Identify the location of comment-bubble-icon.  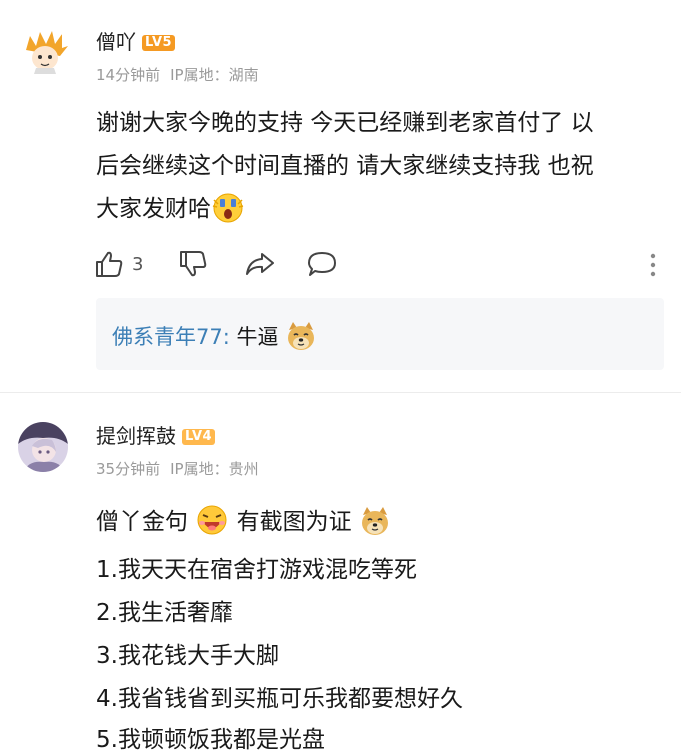
(322, 264).